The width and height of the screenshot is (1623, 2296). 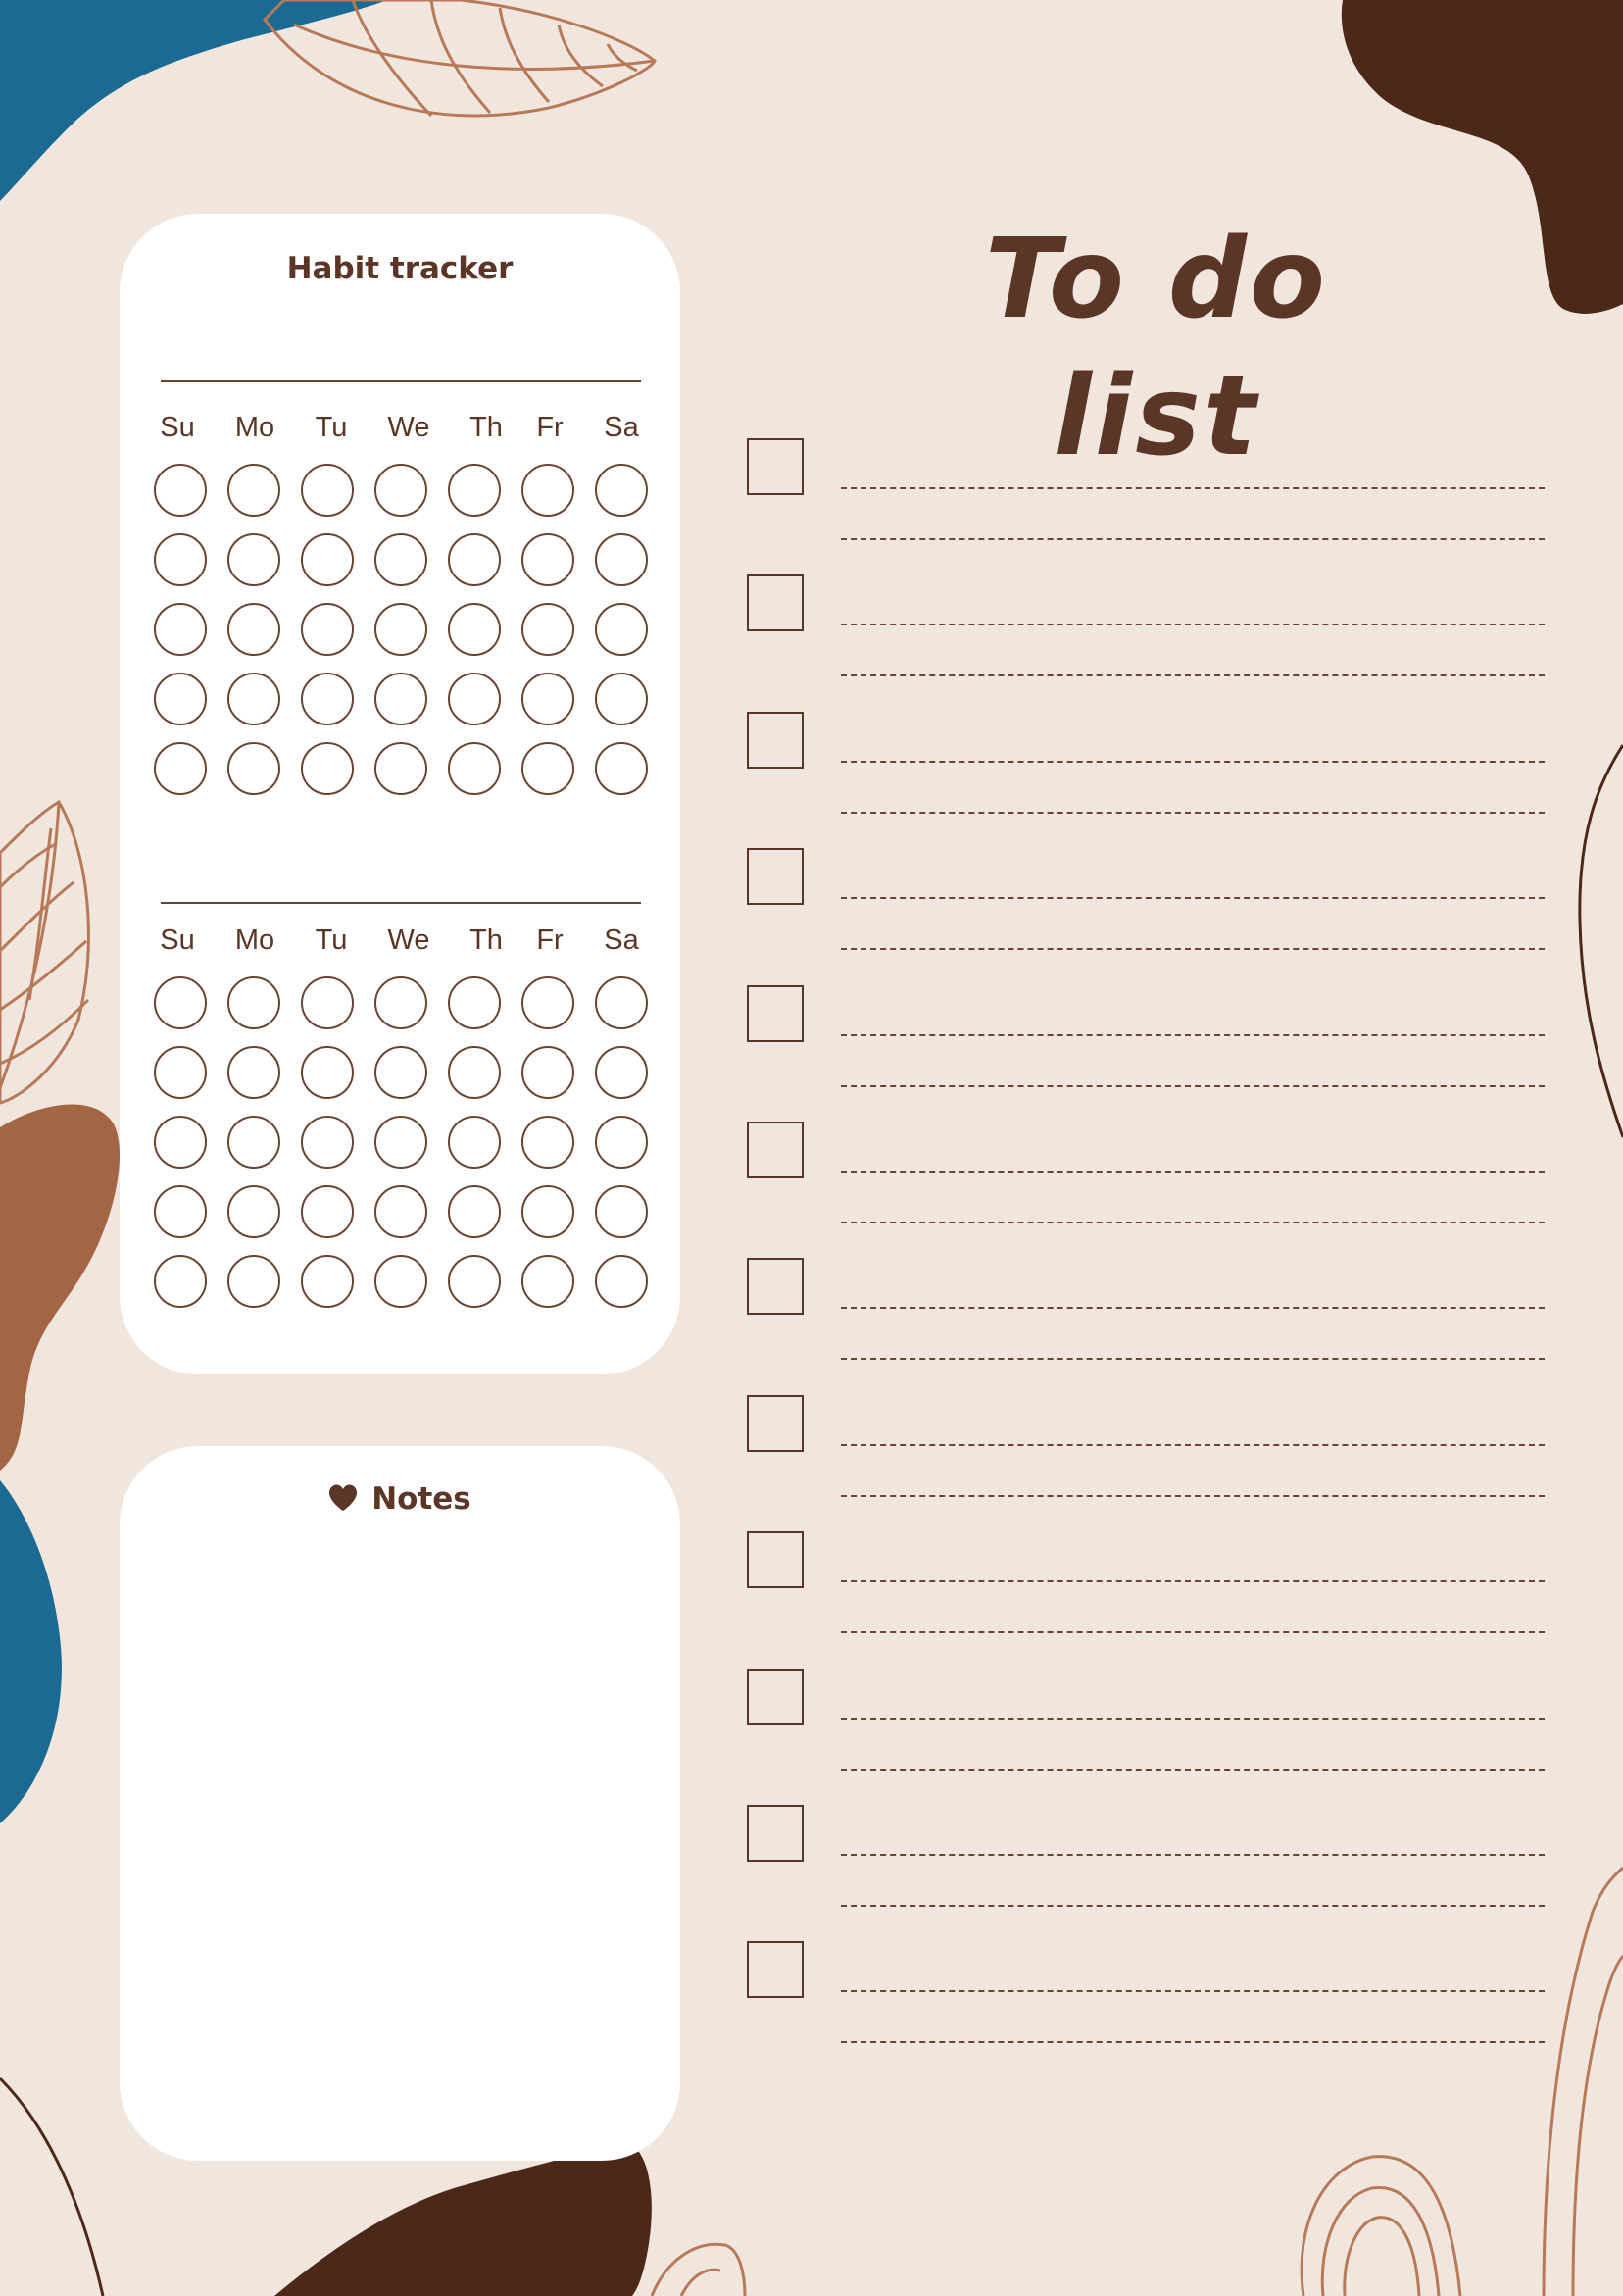 What do you see at coordinates (401, 903) in the screenshot?
I see `week-2-name-line` at bounding box center [401, 903].